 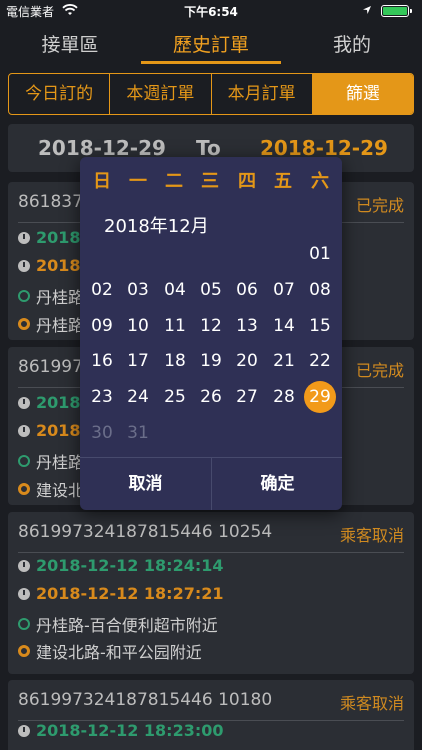 What do you see at coordinates (145, 700) in the screenshot?
I see `order-id: 861997324187815446 10180` at bounding box center [145, 700].